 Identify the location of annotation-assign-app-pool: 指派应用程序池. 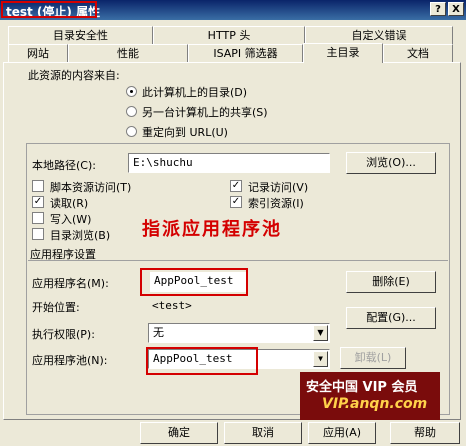
(212, 229).